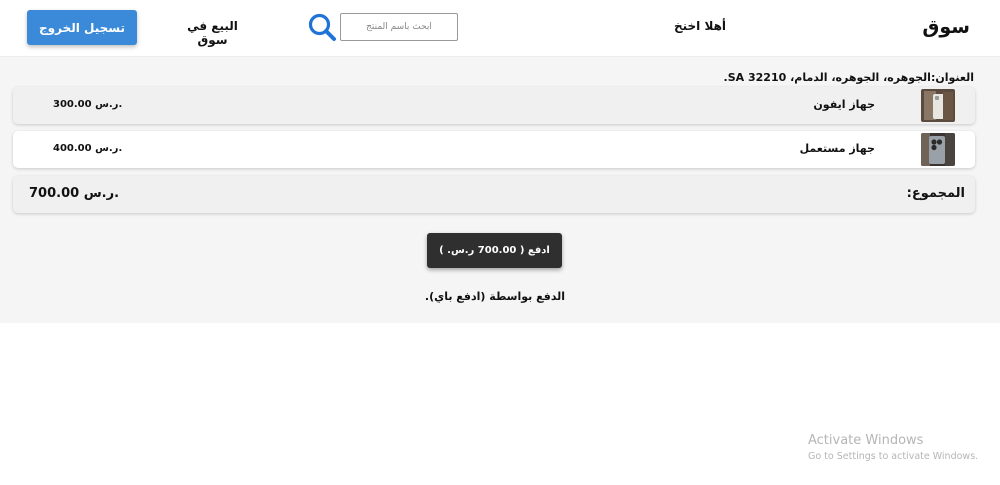  What do you see at coordinates (946, 27) in the screenshot?
I see `brand-logo: سوق` at bounding box center [946, 27].